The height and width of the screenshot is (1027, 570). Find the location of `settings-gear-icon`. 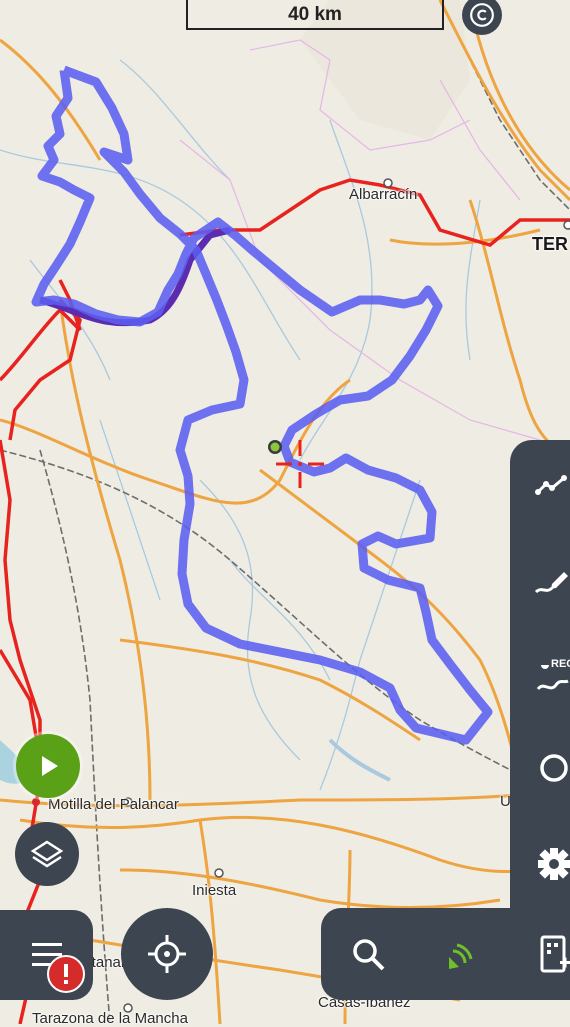

settings-gear-icon is located at coordinates (554, 864).